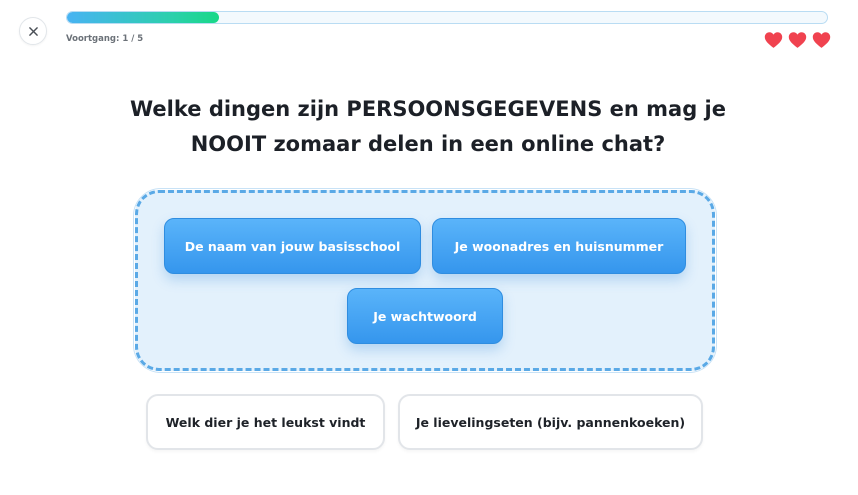  What do you see at coordinates (428, 144) in the screenshot?
I see `question-line-2: NOOIT zomaar delen in een online chat?` at bounding box center [428, 144].